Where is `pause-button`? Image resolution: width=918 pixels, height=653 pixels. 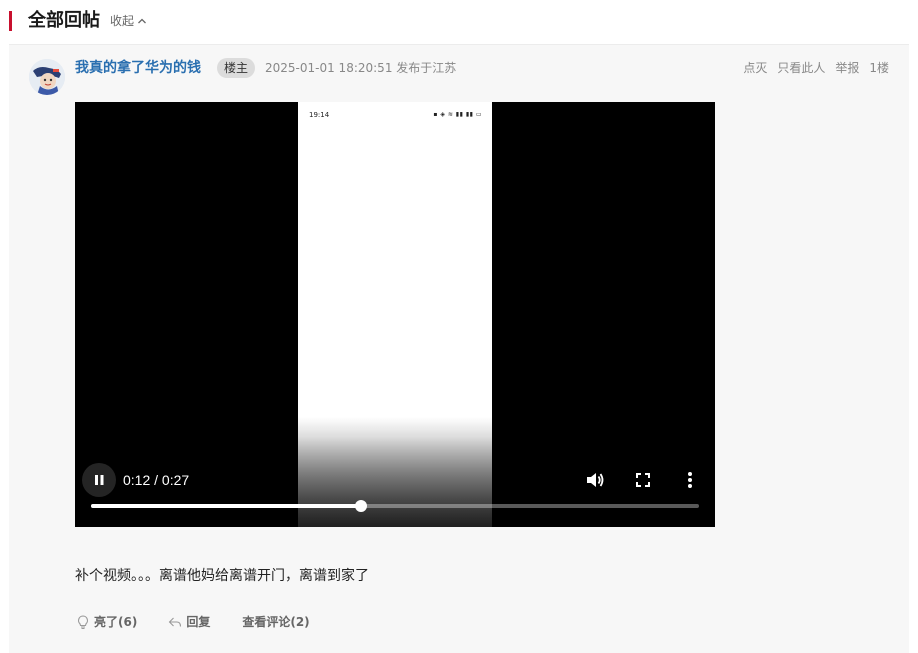 pause-button is located at coordinates (99, 480).